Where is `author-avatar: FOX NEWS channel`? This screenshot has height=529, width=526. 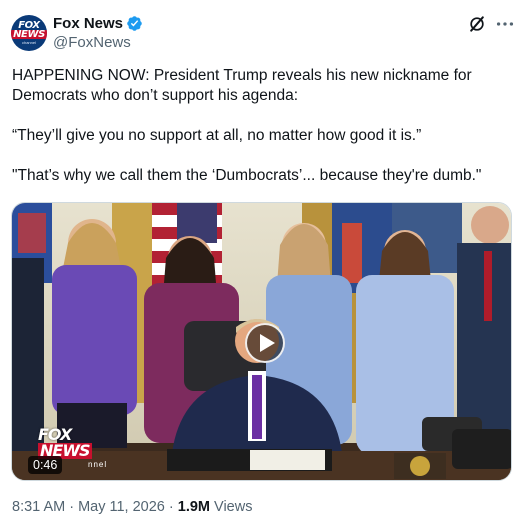 author-avatar: FOX NEWS channel is located at coordinates (29, 33).